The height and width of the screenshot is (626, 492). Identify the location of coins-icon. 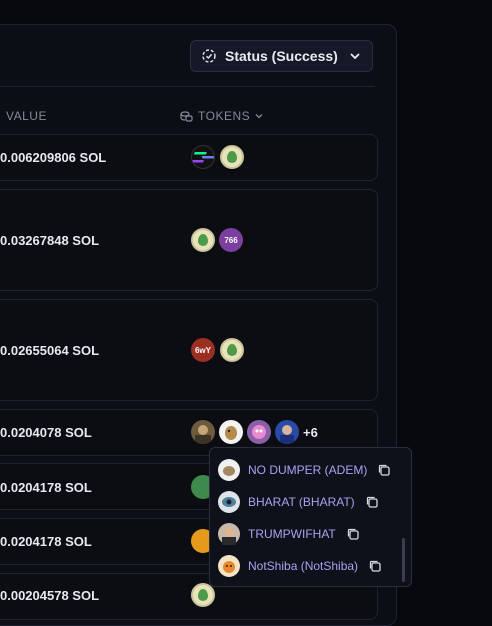
(186, 116).